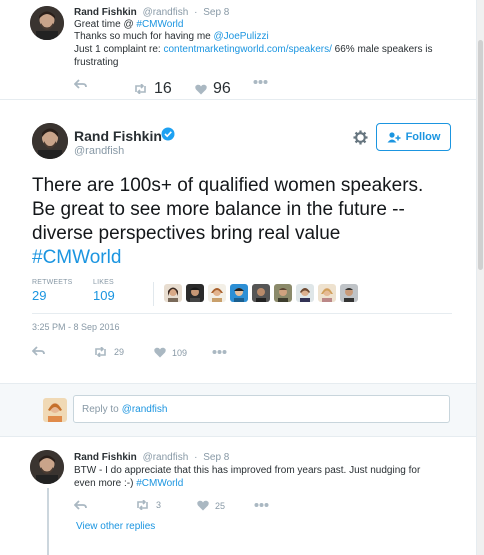  I want to click on retweets-label: RETWEETS, so click(52, 282).